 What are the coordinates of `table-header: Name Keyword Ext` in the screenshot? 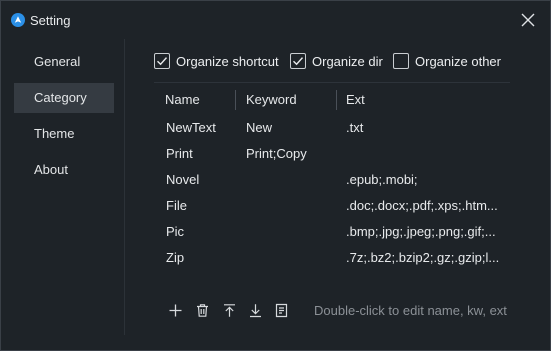 It's located at (332, 100).